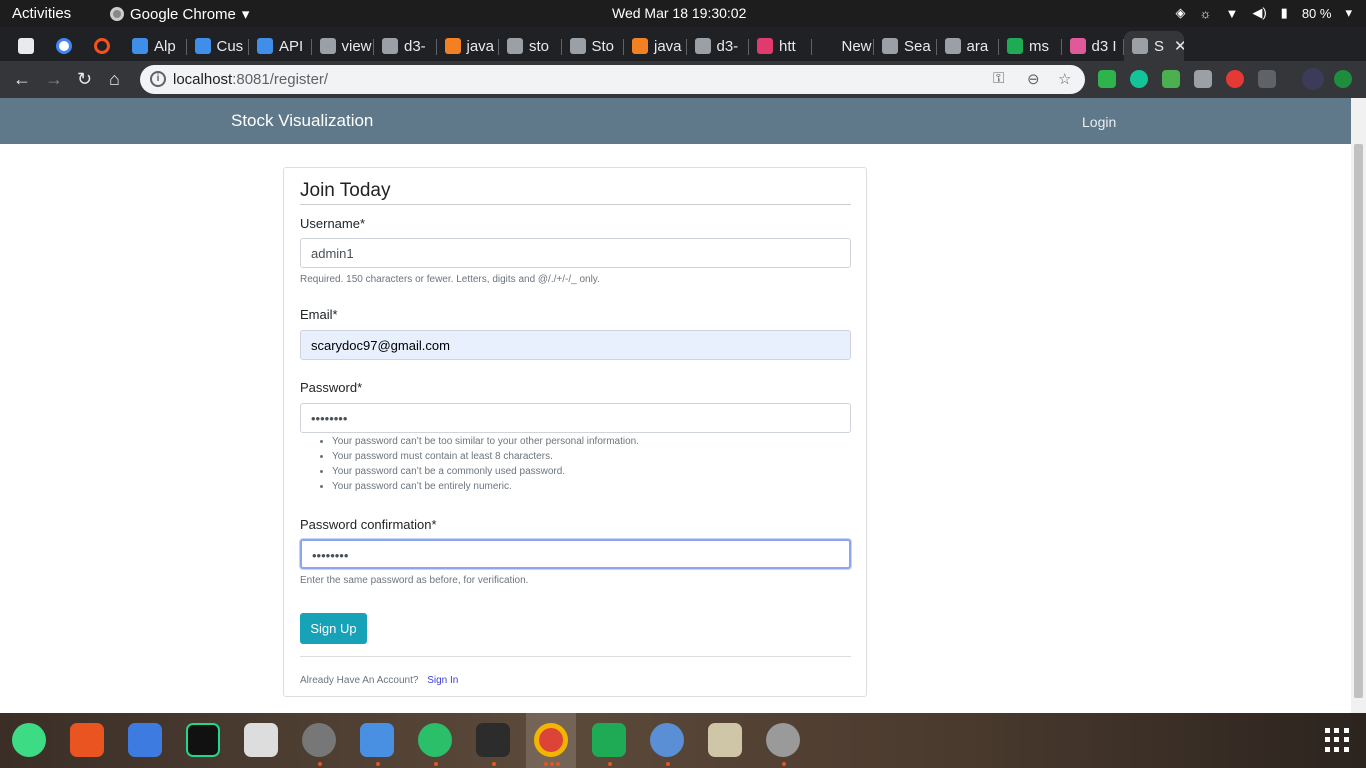 The height and width of the screenshot is (768, 1366). I want to click on disk-icon, so click(783, 740).